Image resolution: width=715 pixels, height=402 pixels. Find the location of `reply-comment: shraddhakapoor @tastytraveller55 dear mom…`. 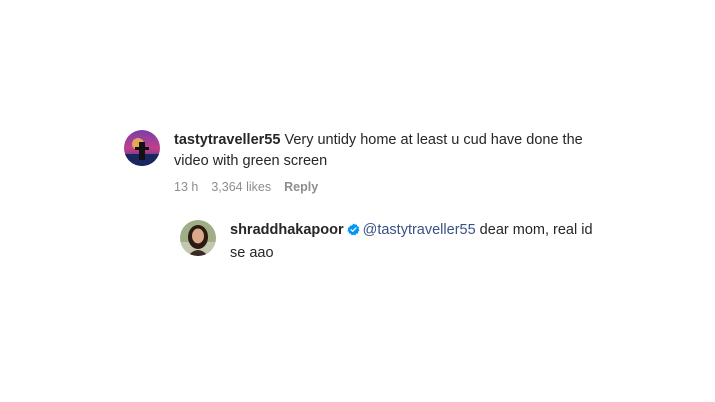

reply-comment: shraddhakapoor @tastytraveller55 dear mom… is located at coordinates (390, 242).